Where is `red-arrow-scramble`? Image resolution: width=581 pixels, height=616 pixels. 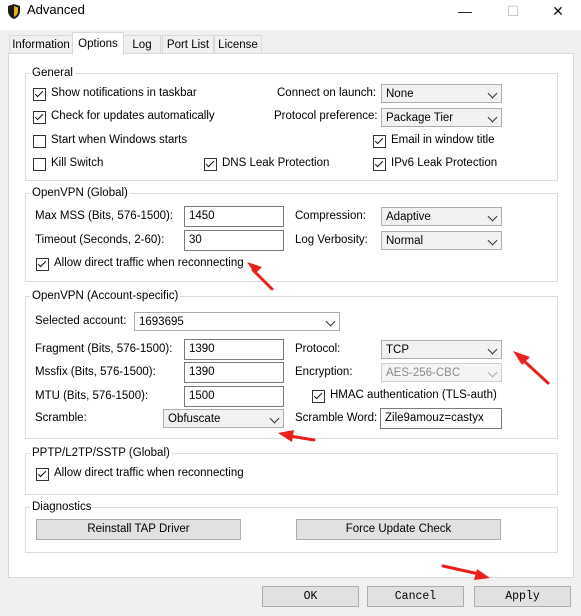
red-arrow-scramble is located at coordinates (297, 436).